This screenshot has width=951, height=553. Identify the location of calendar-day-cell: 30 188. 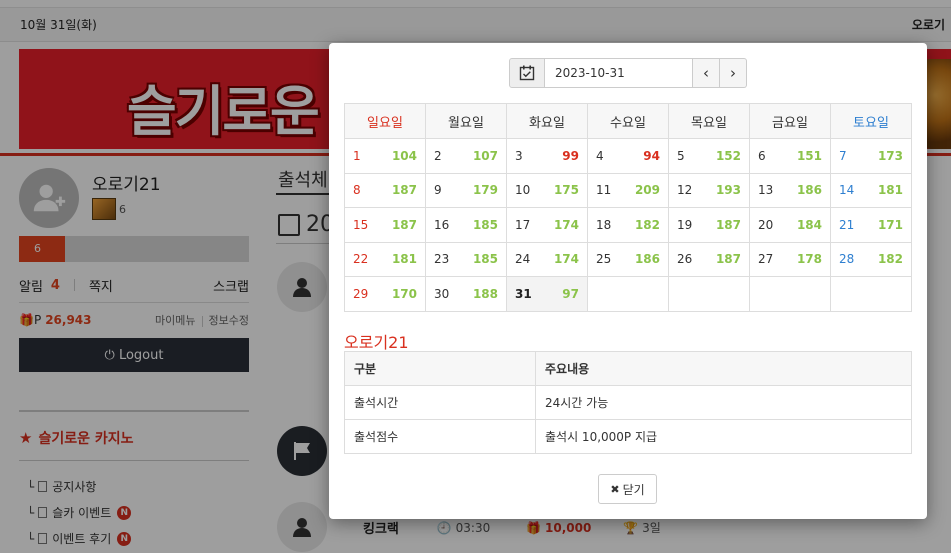
(466, 294).